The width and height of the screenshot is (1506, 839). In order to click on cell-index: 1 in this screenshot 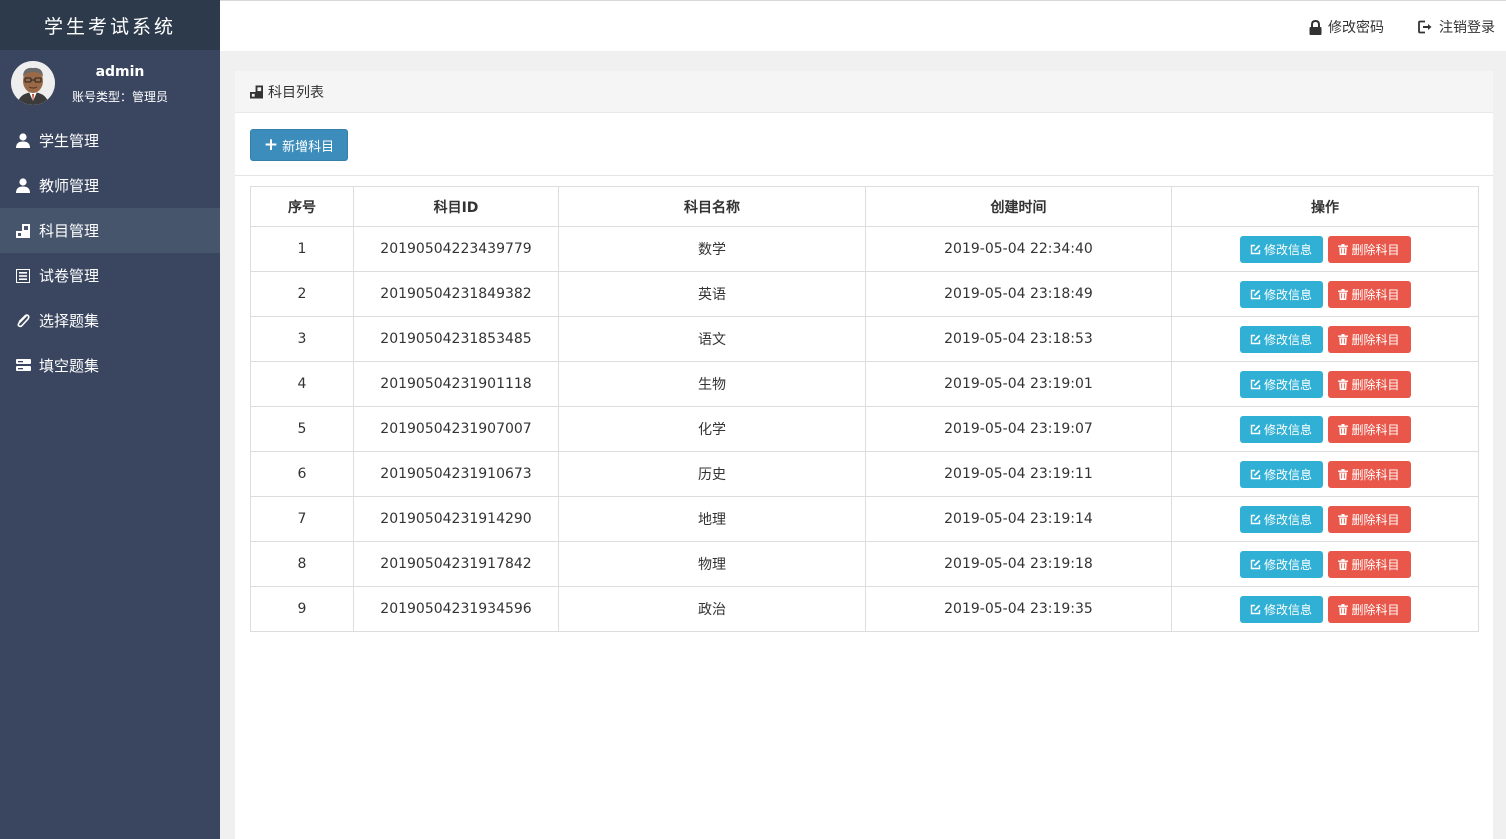, I will do `click(302, 249)`.